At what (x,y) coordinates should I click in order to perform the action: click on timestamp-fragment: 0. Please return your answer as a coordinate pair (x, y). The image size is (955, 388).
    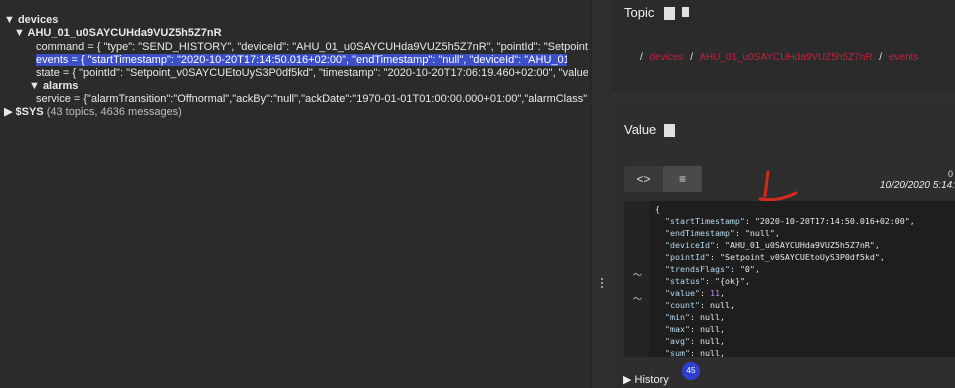
    Looking at the image, I should click on (950, 174).